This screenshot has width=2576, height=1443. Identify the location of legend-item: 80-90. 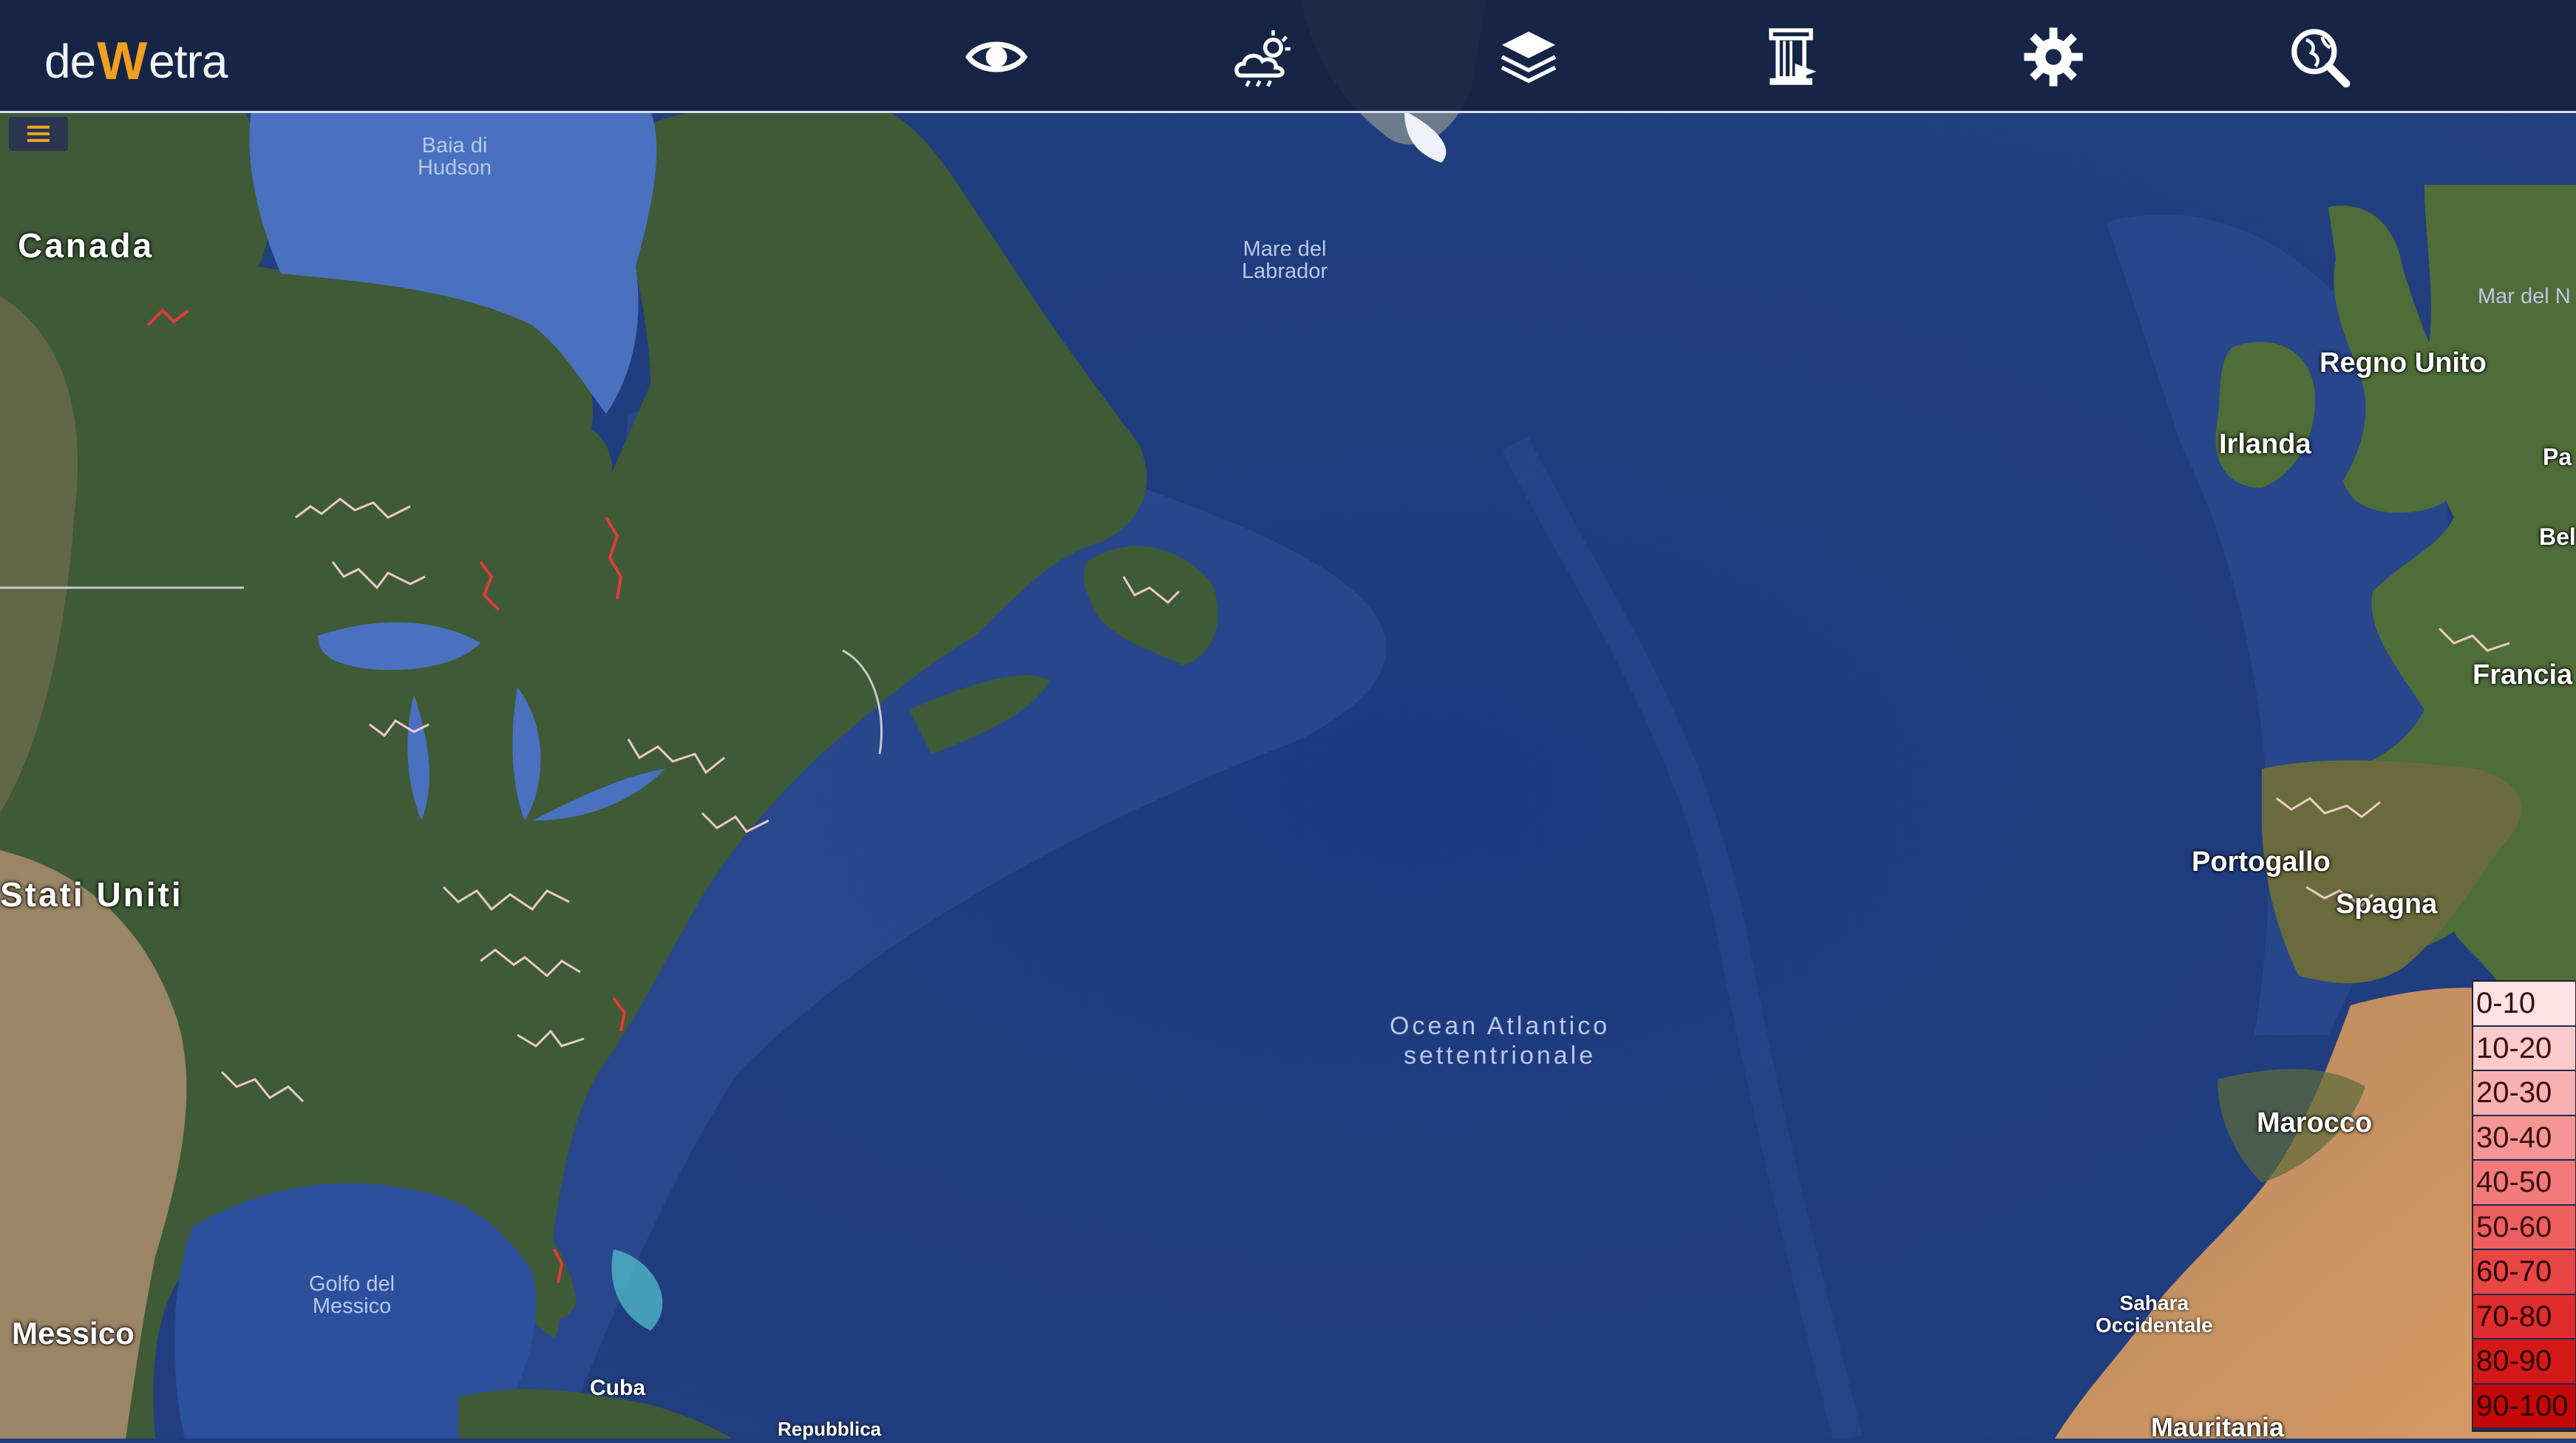
(2524, 1361).